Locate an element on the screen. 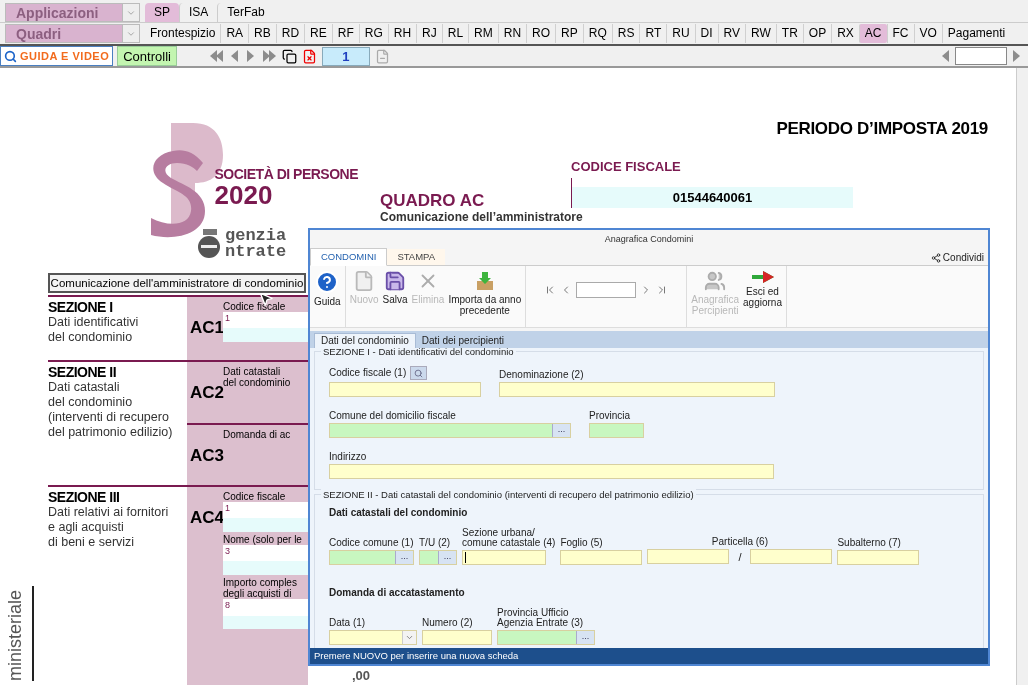  scroll-left-icon is located at coordinates (945, 56).